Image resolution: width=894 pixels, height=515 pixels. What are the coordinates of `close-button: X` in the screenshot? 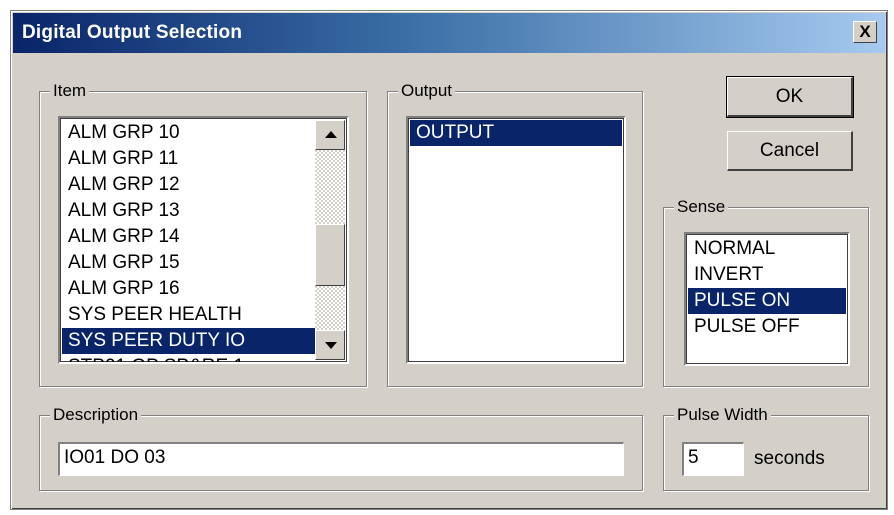 It's located at (865, 32).